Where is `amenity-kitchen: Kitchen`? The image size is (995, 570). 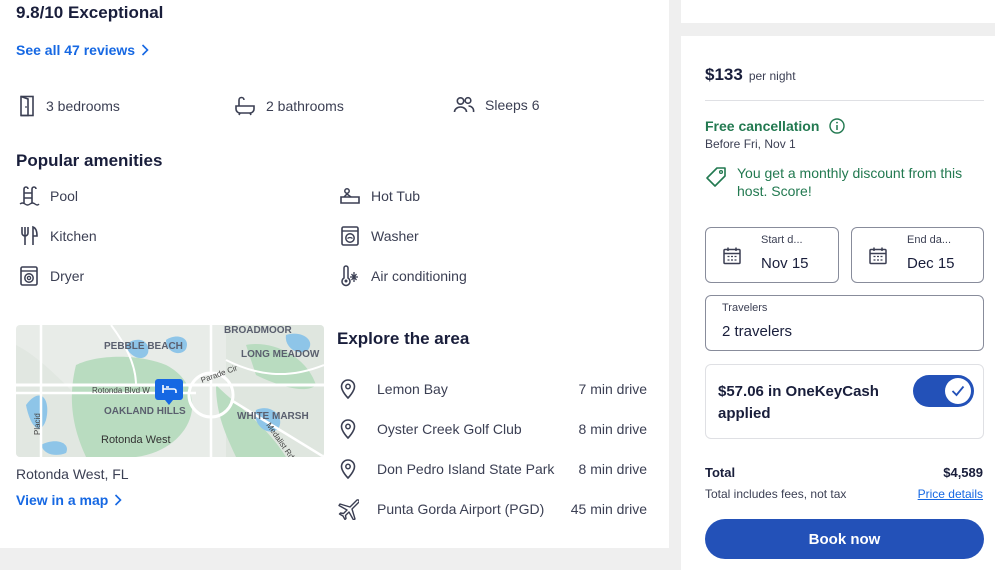 amenity-kitchen: Kitchen is located at coordinates (57, 236).